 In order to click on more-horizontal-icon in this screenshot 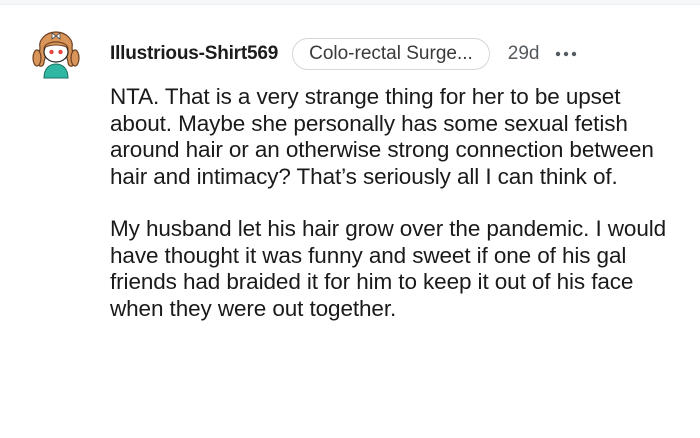, I will do `click(565, 54)`.